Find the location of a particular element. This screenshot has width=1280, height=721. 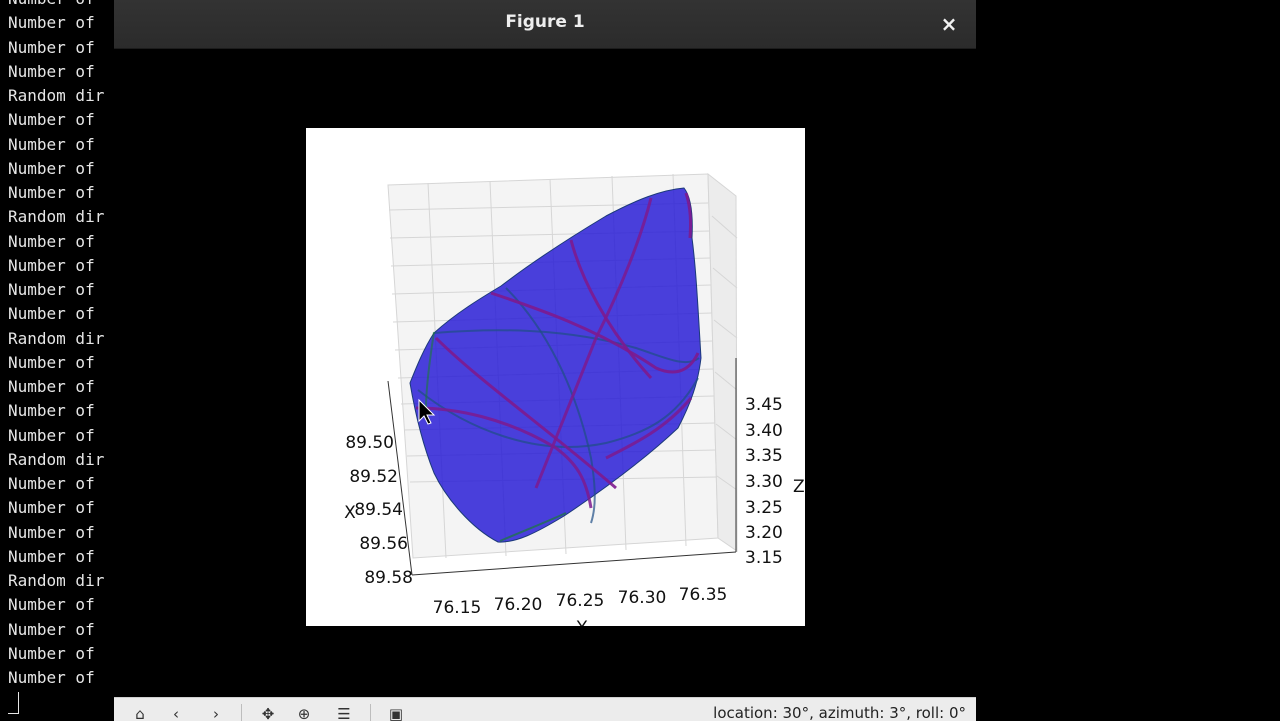

z-axis-letter: Z is located at coordinates (799, 487).